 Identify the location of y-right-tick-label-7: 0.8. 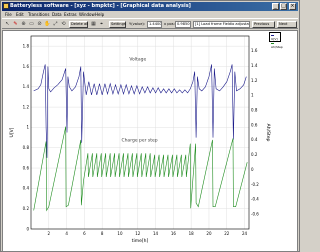
(254, 110).